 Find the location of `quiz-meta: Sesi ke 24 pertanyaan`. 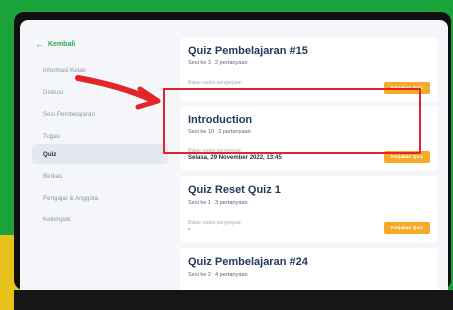

quiz-meta: Sesi ke 24 pertanyaan is located at coordinates (218, 275).